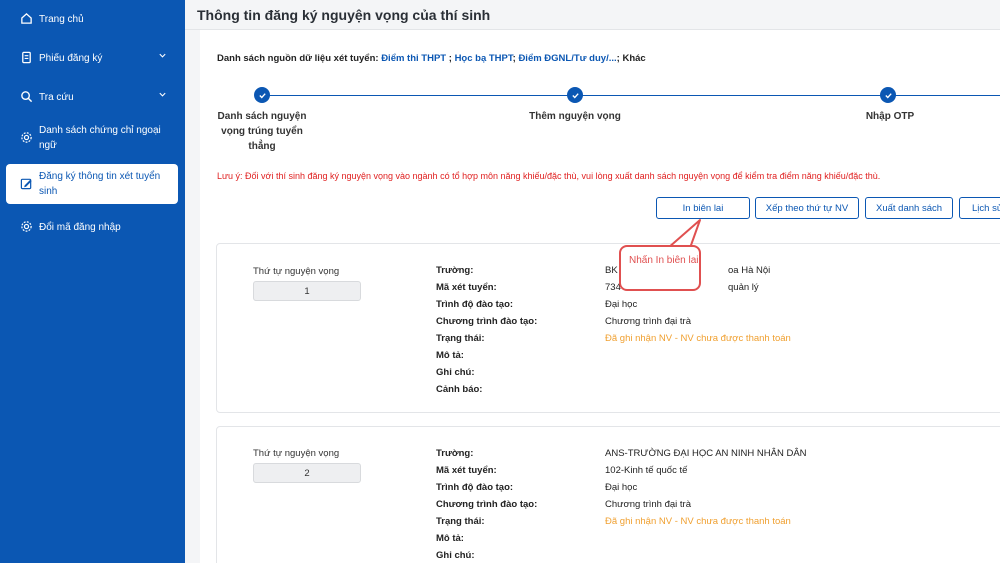 This screenshot has height=563, width=1000. Describe the element at coordinates (26, 57) in the screenshot. I see `document-icon` at that location.